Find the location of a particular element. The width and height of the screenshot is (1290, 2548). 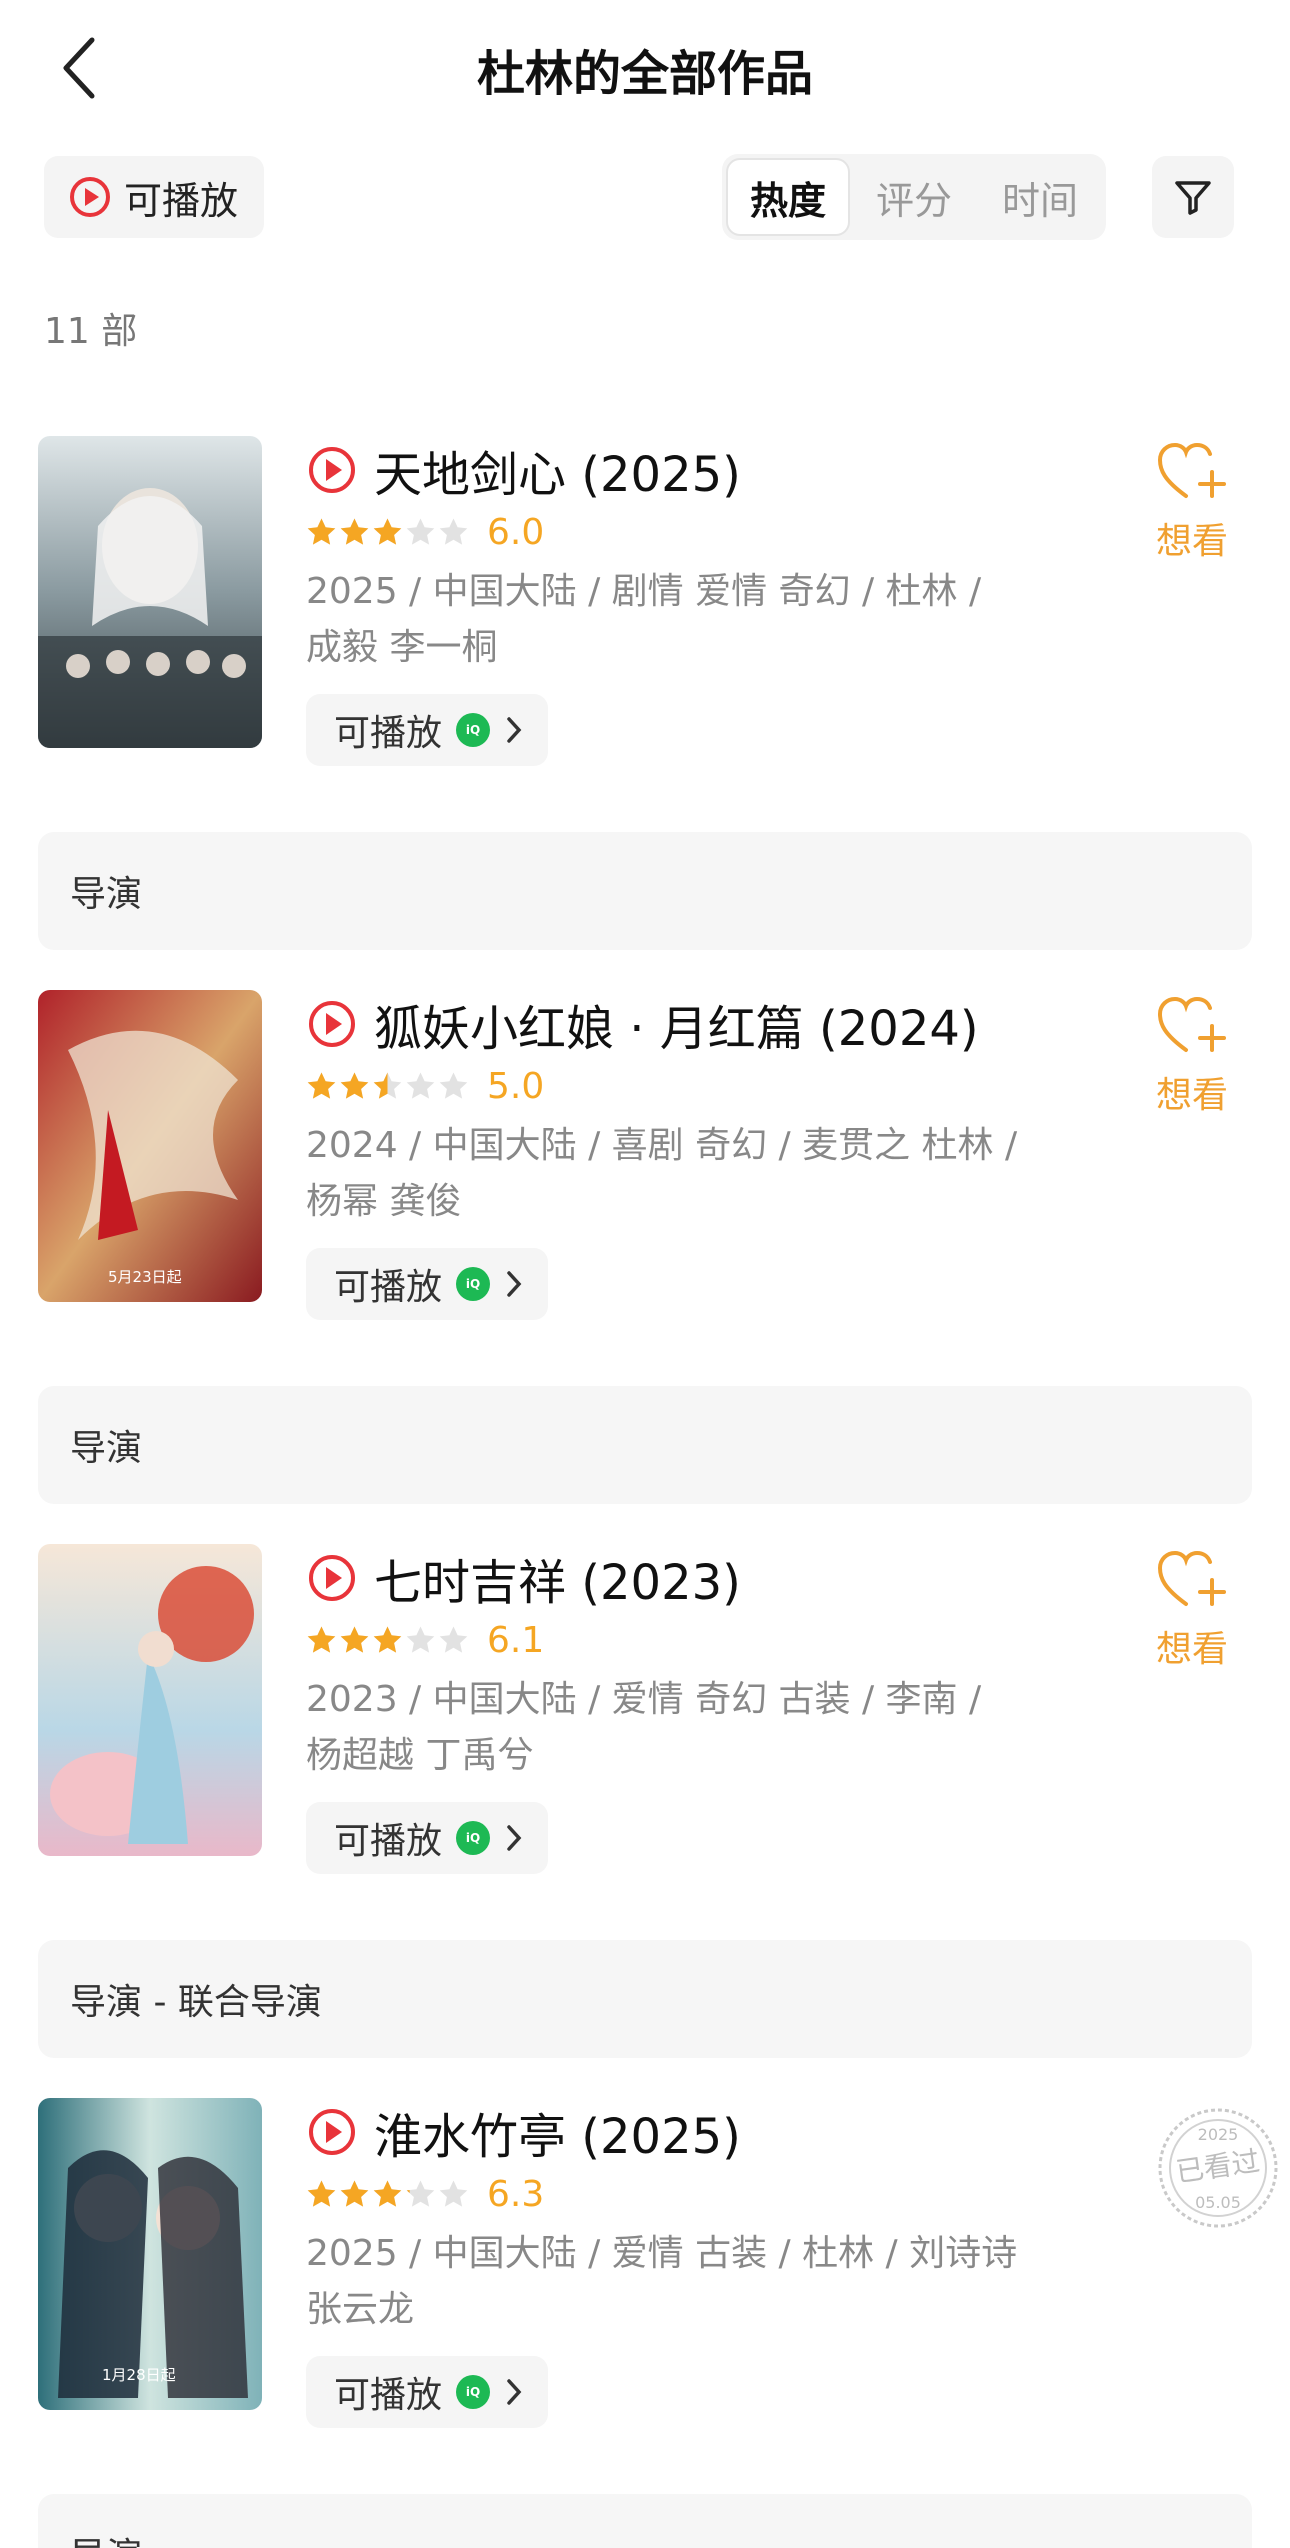

work-meta: 2025 / 中国大陆 / 爱情 古装 / 杜林 / 刘诗诗 is located at coordinates (662, 2253).